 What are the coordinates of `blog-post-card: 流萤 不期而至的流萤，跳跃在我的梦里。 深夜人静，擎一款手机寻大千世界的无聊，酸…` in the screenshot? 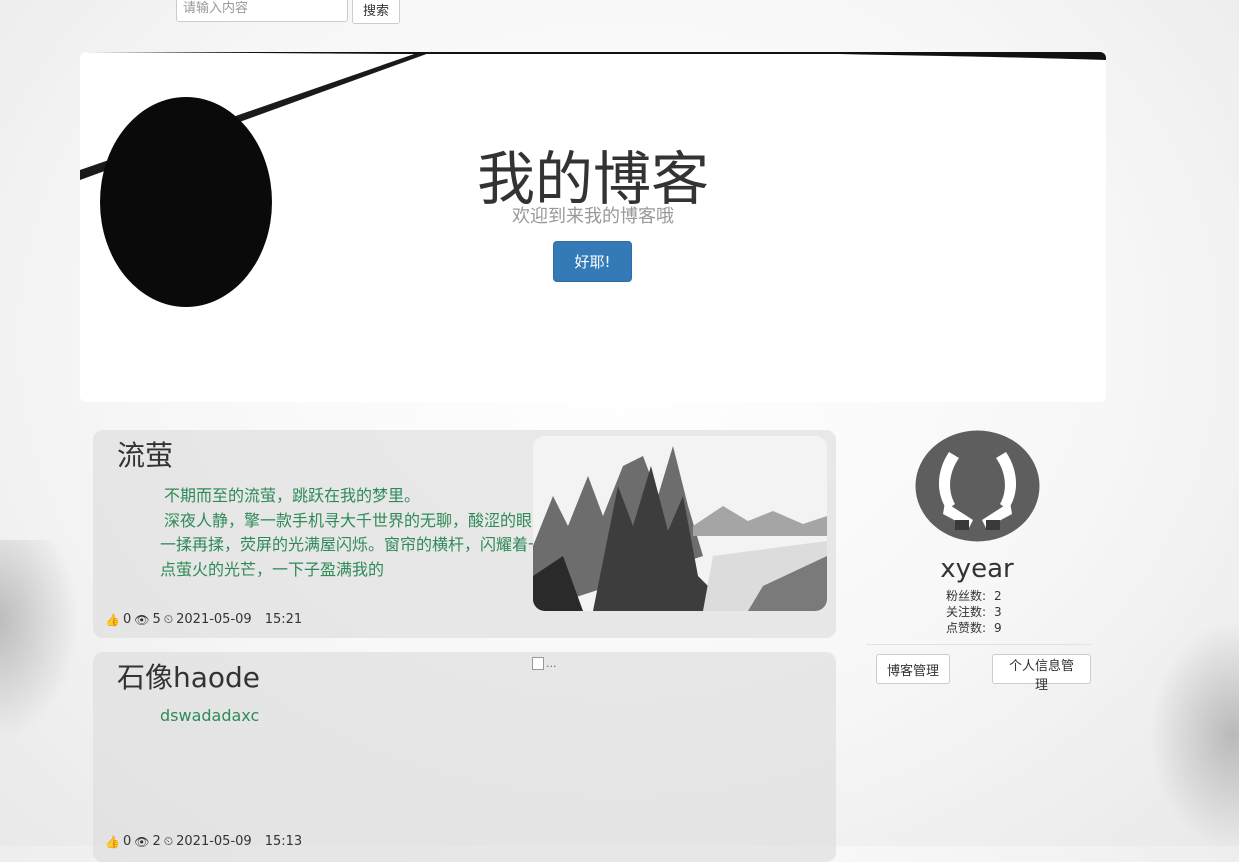 It's located at (464, 534).